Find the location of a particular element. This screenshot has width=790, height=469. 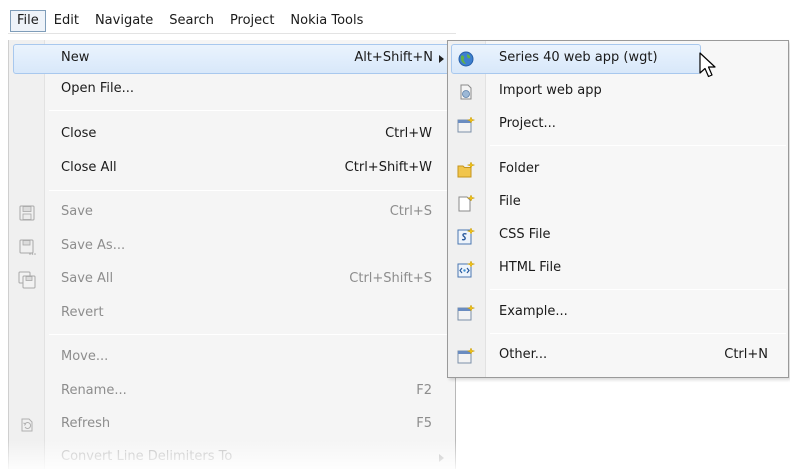

new-other-icon is located at coordinates (466, 355).